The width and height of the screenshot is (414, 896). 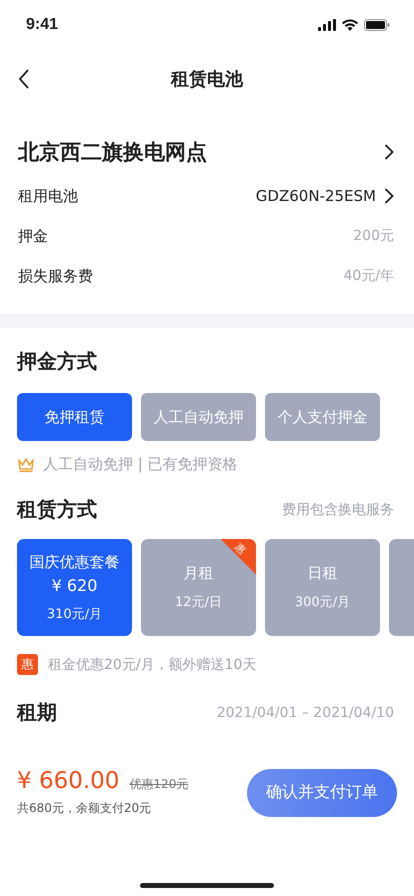 What do you see at coordinates (199, 573) in the screenshot?
I see `plan-name: 月租` at bounding box center [199, 573].